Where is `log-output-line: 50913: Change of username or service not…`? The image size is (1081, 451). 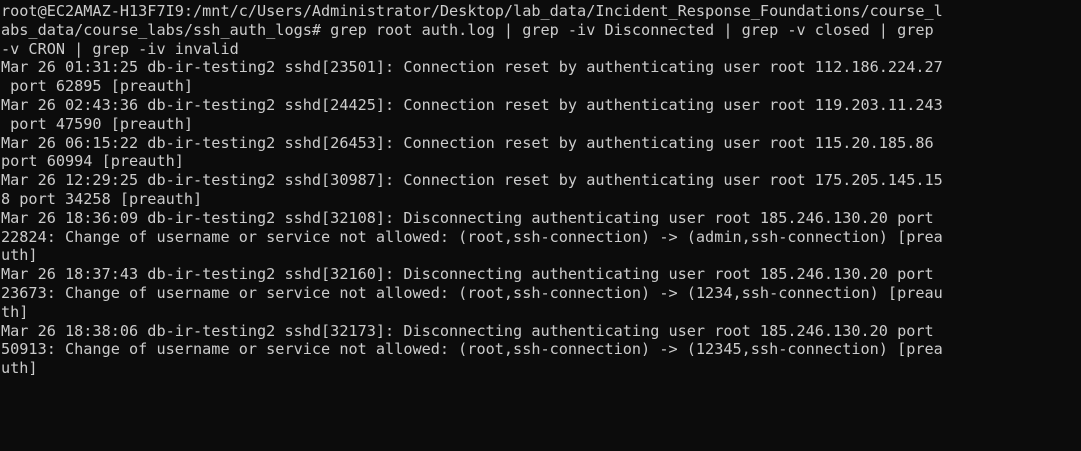 log-output-line: 50913: Change of username or service not… is located at coordinates (472, 349).